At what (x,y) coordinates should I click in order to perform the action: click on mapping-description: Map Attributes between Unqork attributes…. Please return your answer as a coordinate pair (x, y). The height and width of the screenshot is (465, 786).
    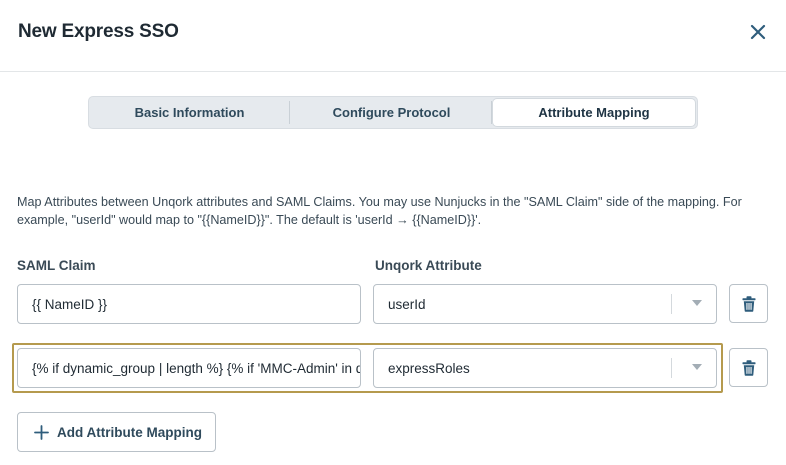
    Looking at the image, I should click on (379, 211).